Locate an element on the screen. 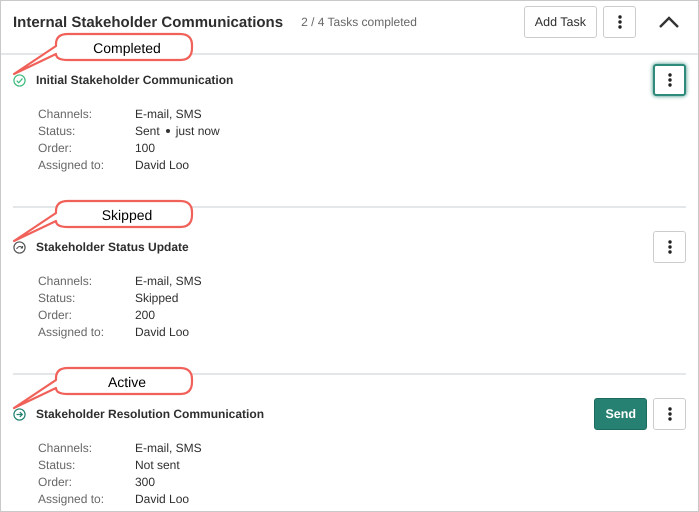 The image size is (699, 512). send-button: Send is located at coordinates (620, 414).